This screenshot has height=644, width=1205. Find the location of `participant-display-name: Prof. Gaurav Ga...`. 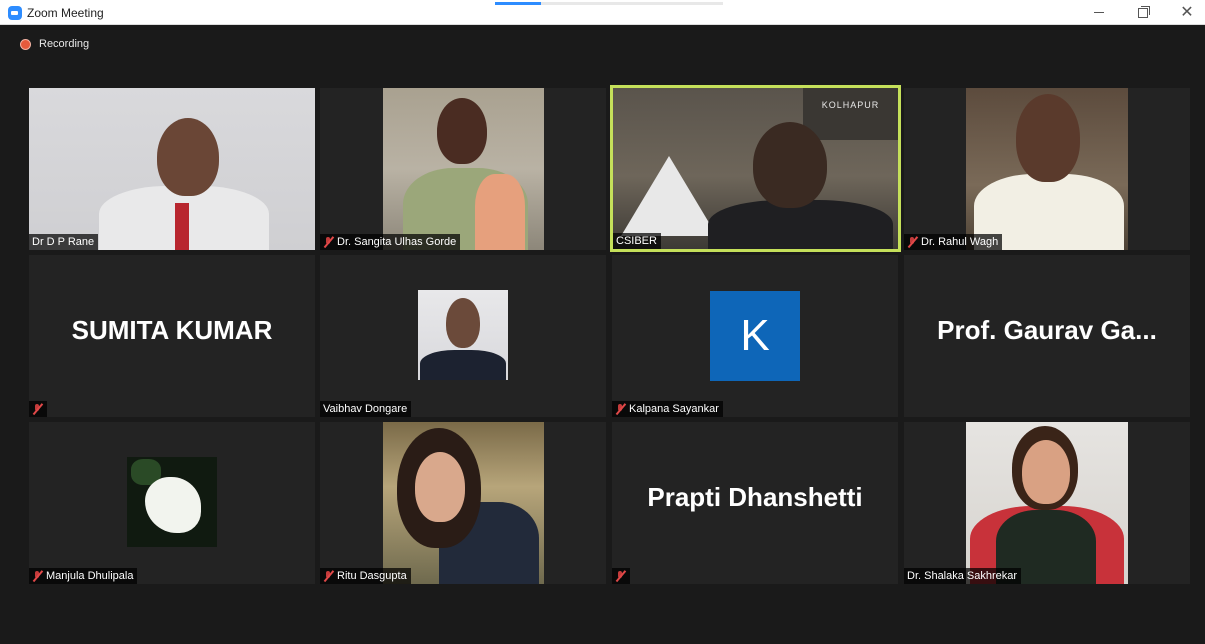

participant-display-name: Prof. Gaurav Ga... is located at coordinates (1047, 330).